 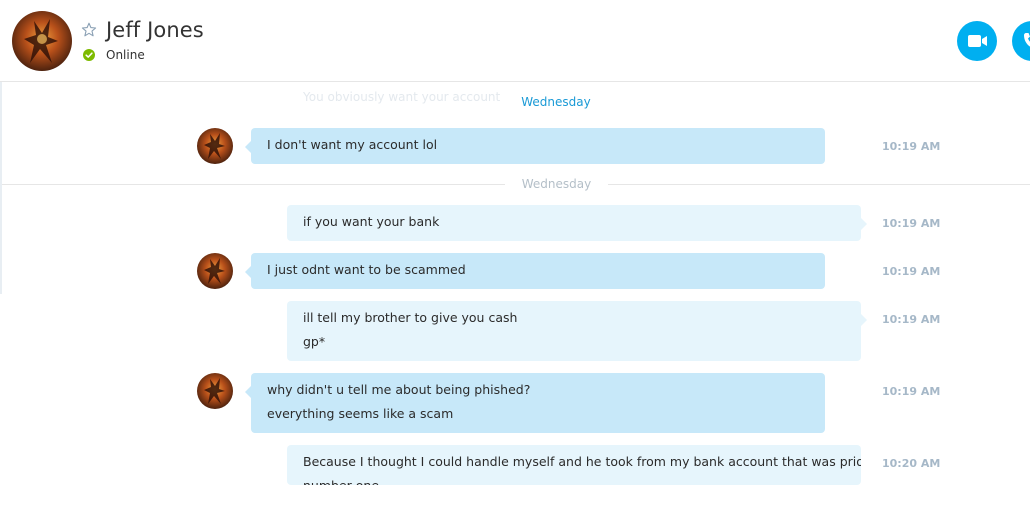 What do you see at coordinates (155, 30) in the screenshot?
I see `contact-name: Jeff Jones` at bounding box center [155, 30].